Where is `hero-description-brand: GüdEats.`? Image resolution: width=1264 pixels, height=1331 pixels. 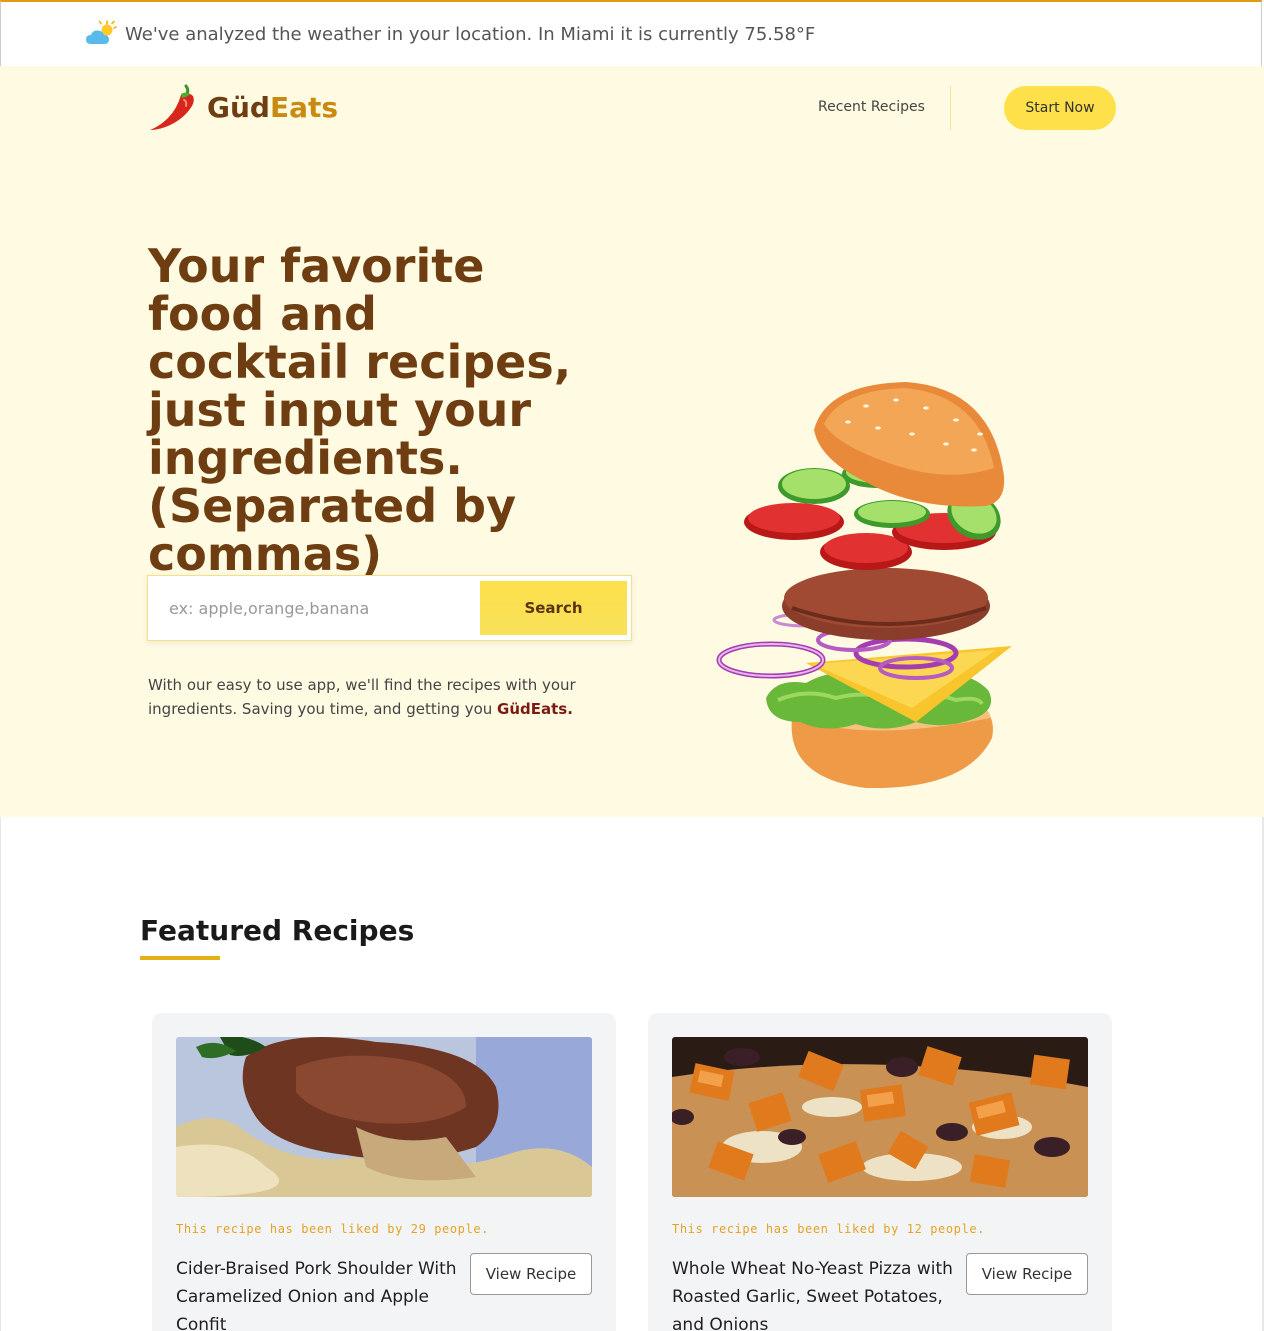 hero-description-brand: GüdEats. is located at coordinates (535, 709).